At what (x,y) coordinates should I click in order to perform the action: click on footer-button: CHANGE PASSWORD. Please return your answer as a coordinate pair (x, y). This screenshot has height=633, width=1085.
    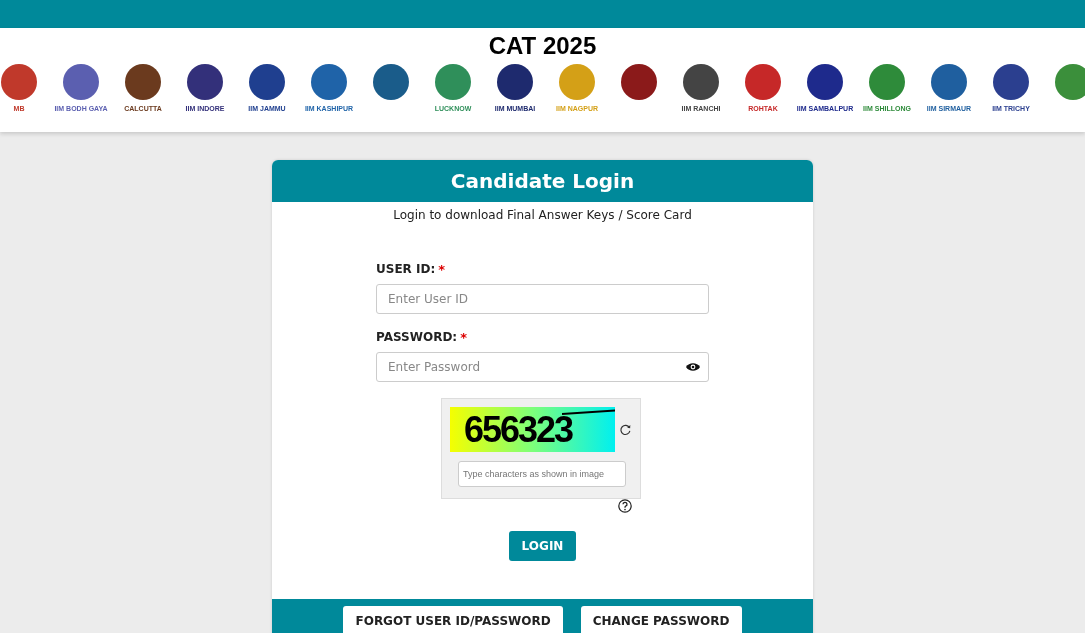
    Looking at the image, I should click on (661, 619).